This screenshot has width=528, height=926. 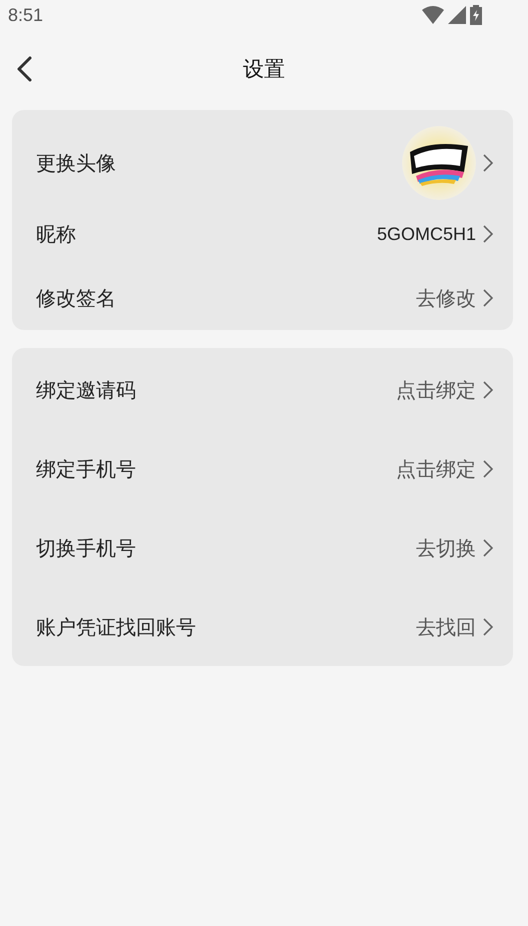 What do you see at coordinates (264, 547) in the screenshot?
I see `settings-row: 切换手机号 去切换` at bounding box center [264, 547].